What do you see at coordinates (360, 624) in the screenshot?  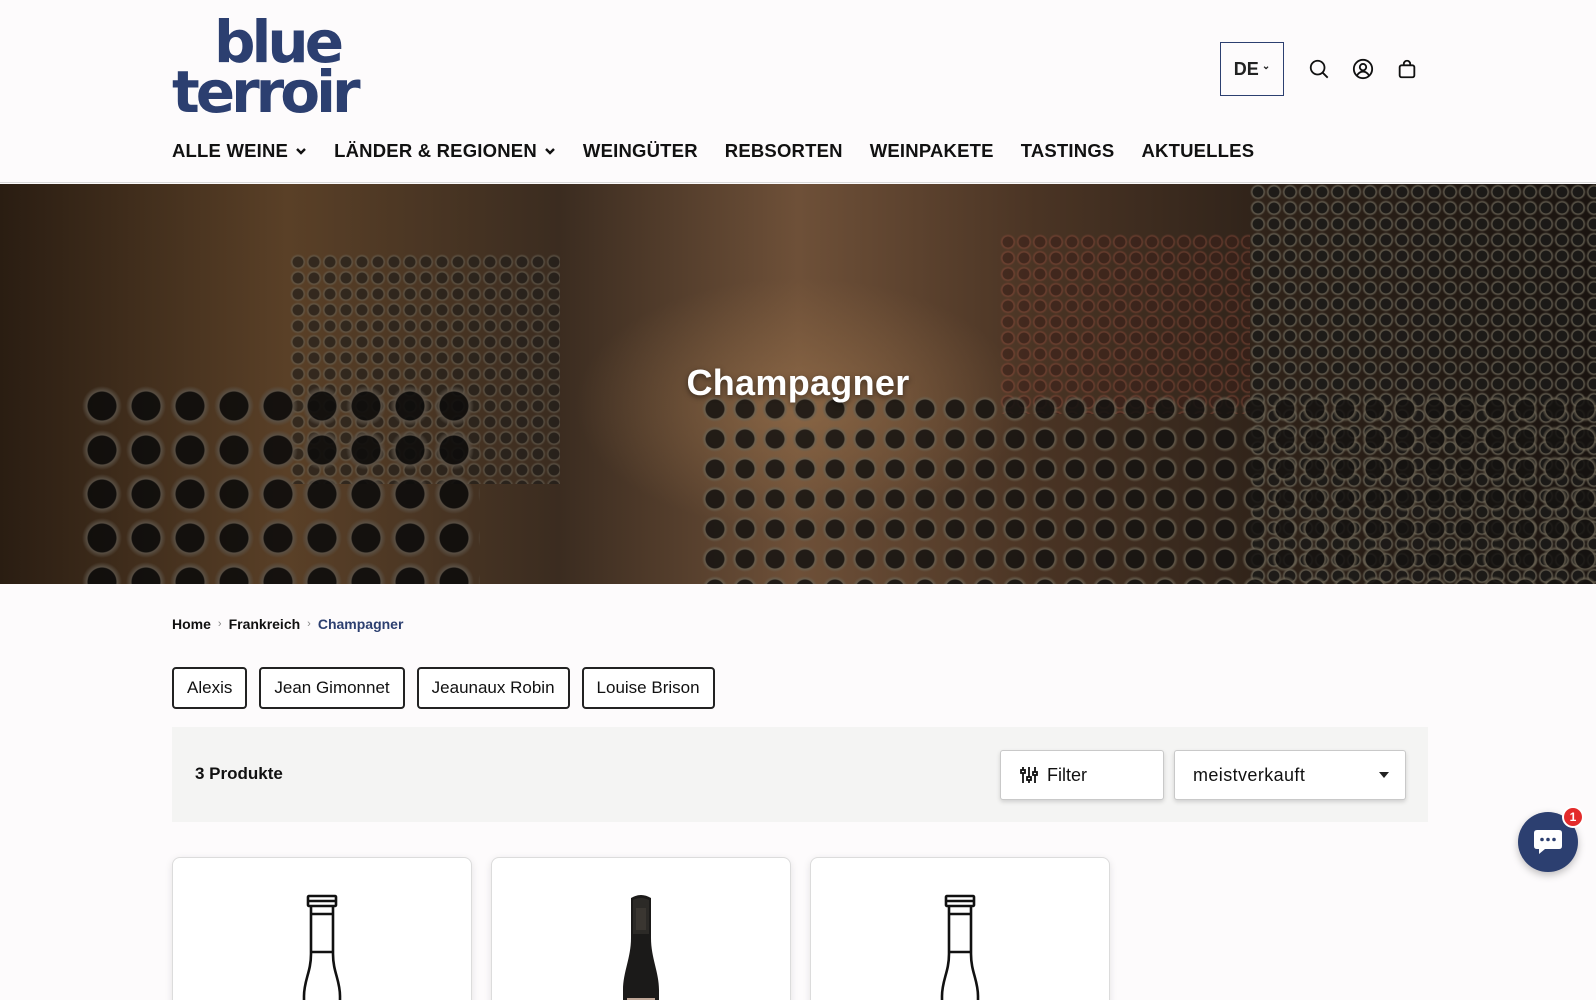 I see `breadcrumb-current: Champagner` at bounding box center [360, 624].